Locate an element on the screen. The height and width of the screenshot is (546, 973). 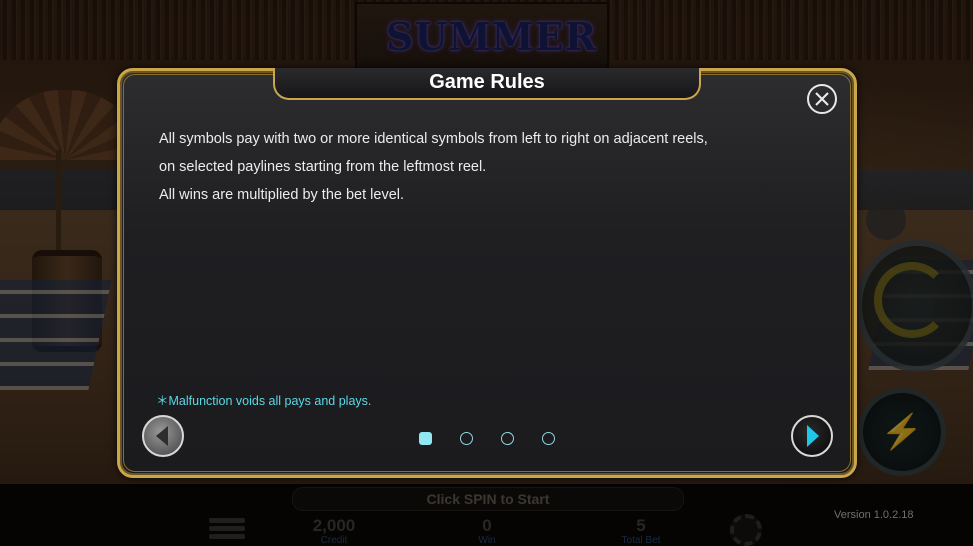
arrow-left-icon is located at coordinates (162, 436).